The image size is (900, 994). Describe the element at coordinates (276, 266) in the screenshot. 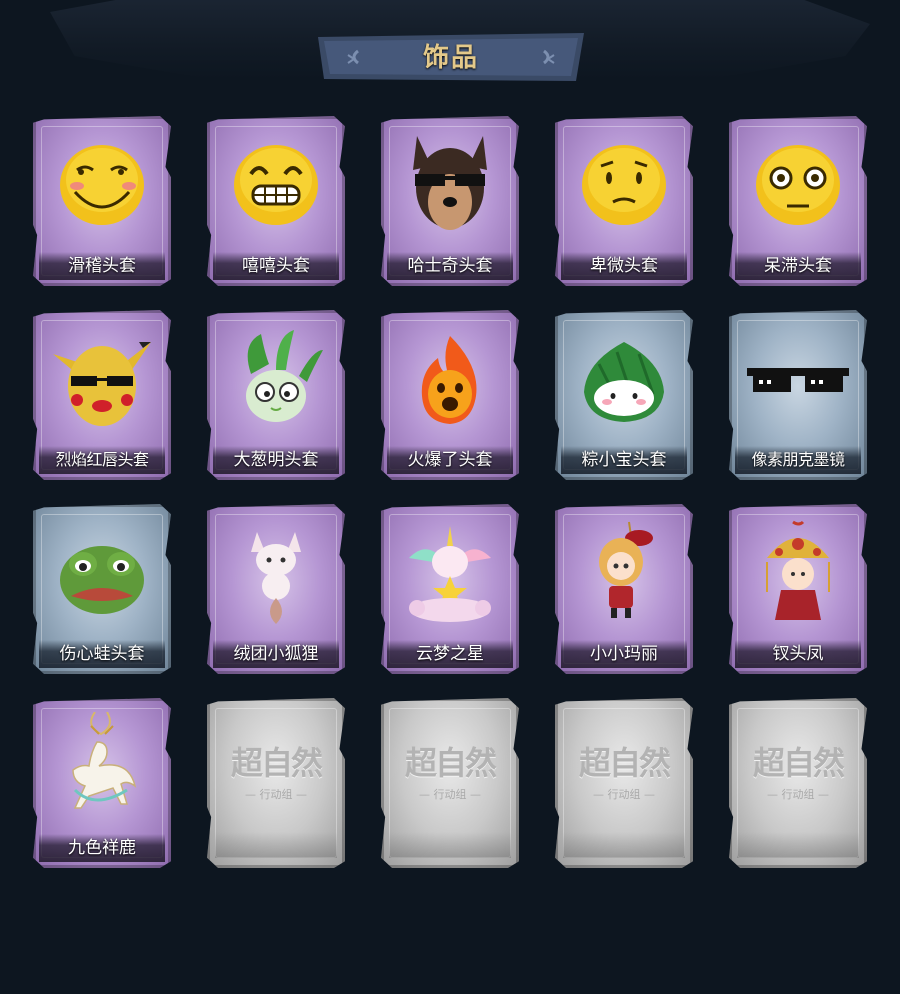

I see `accessory-label: 嘻嘻头套` at that location.